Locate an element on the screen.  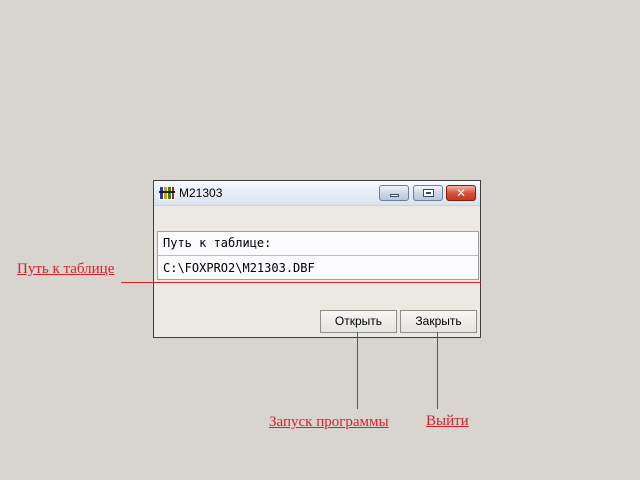
close-icon: ✕ is located at coordinates (461, 193).